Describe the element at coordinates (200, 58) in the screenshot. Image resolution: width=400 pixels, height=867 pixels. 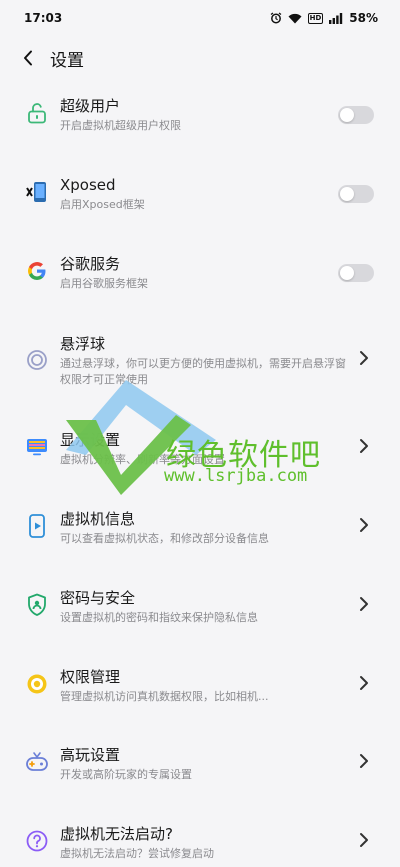
I see `header: 设置` at that location.